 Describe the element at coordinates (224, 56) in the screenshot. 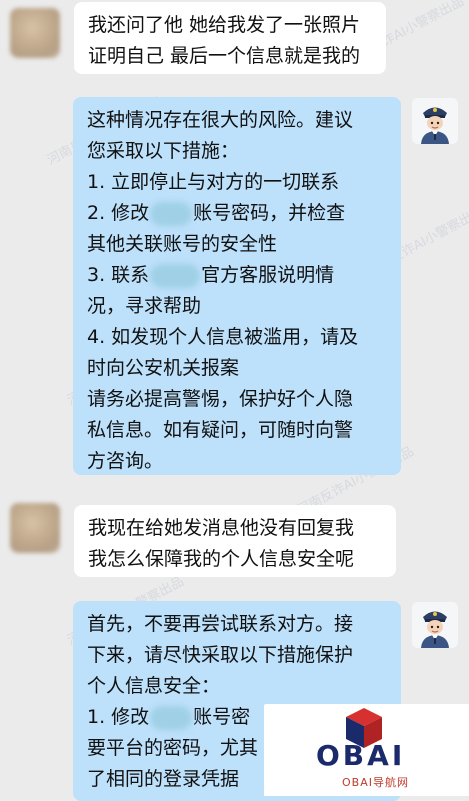

I see `message-line: 证明自己 最后一个信息就是我的` at that location.